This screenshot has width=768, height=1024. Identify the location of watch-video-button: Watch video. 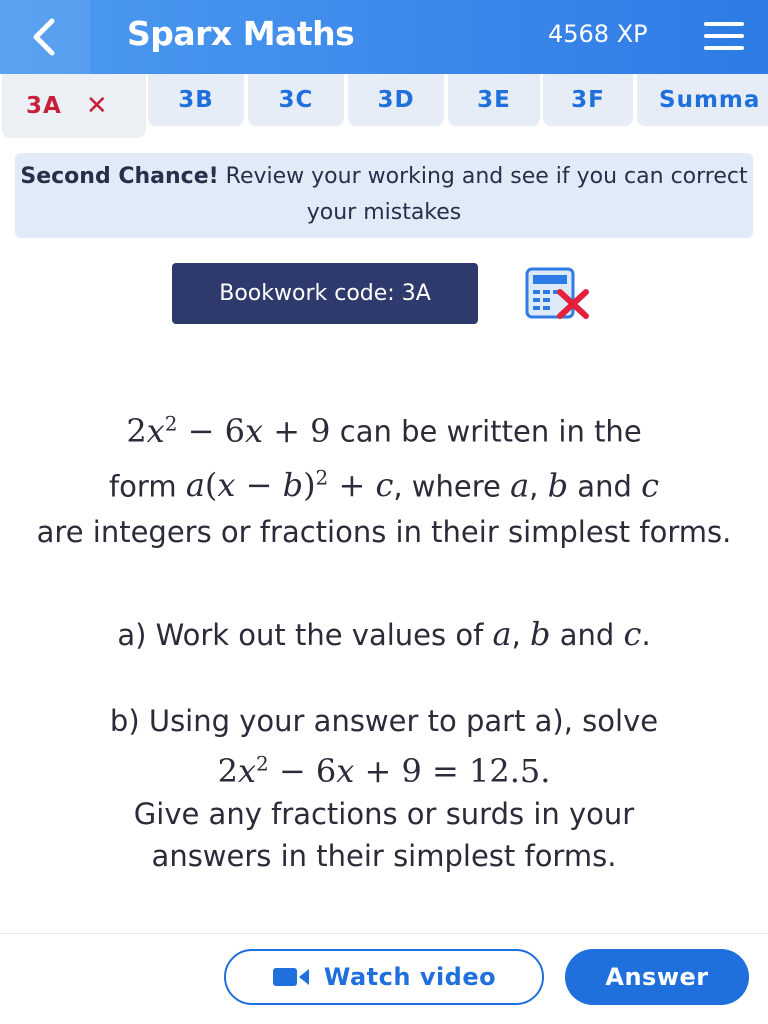
(384, 977).